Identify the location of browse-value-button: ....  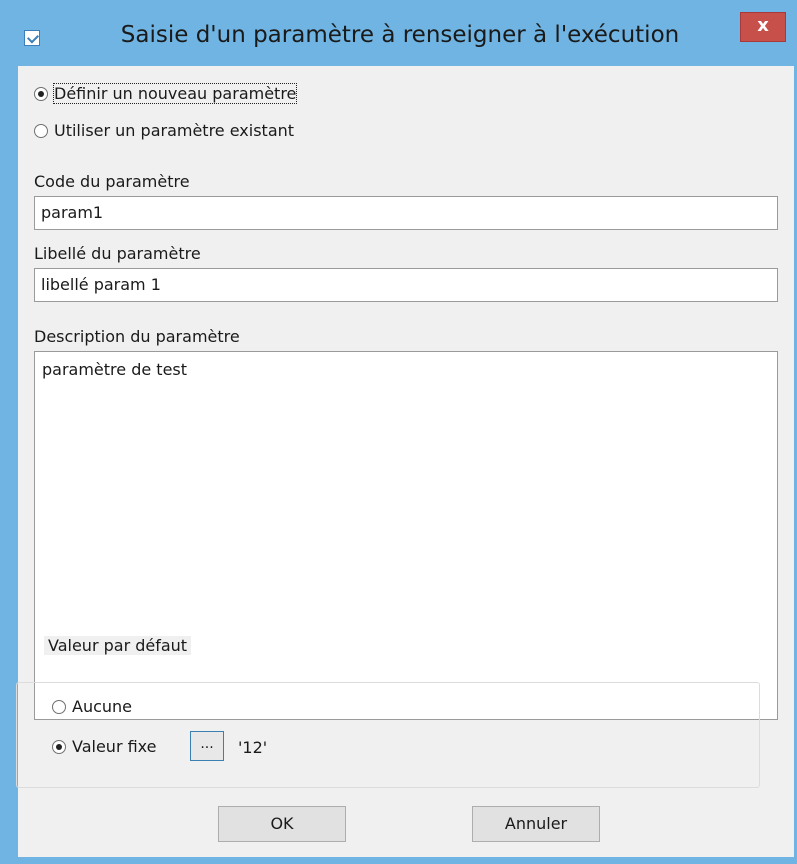
(207, 746).